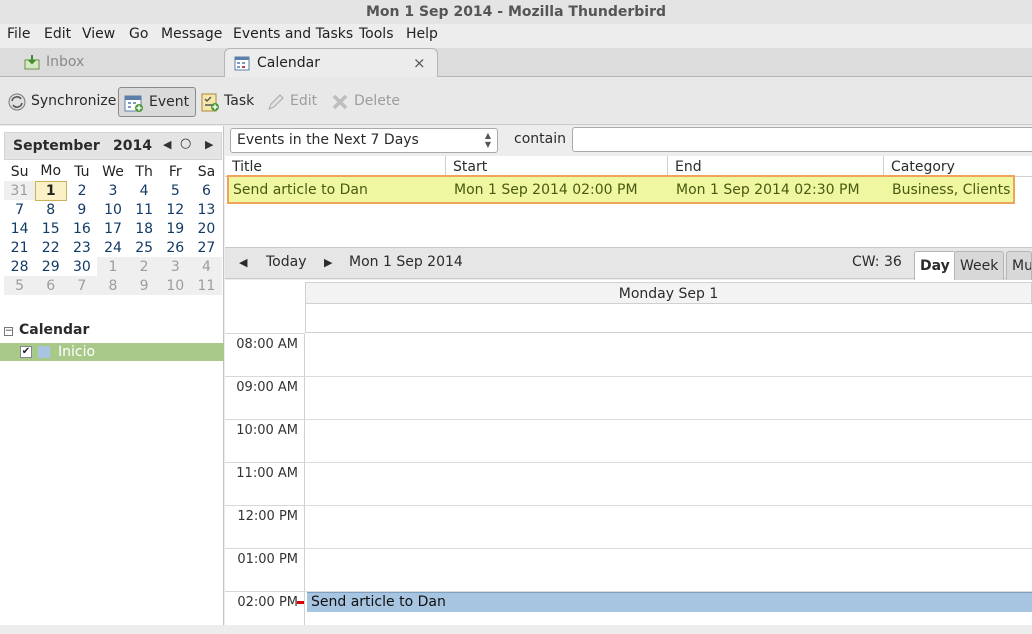 This screenshot has height=634, width=1032. What do you see at coordinates (50, 228) in the screenshot?
I see `day-cell: 15` at bounding box center [50, 228].